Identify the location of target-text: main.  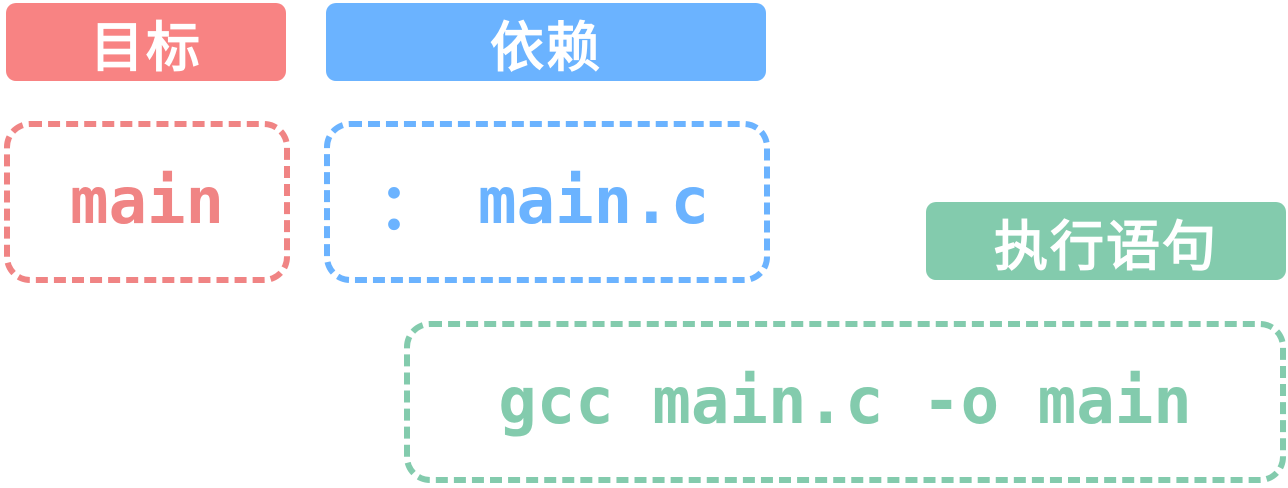
(147, 202).